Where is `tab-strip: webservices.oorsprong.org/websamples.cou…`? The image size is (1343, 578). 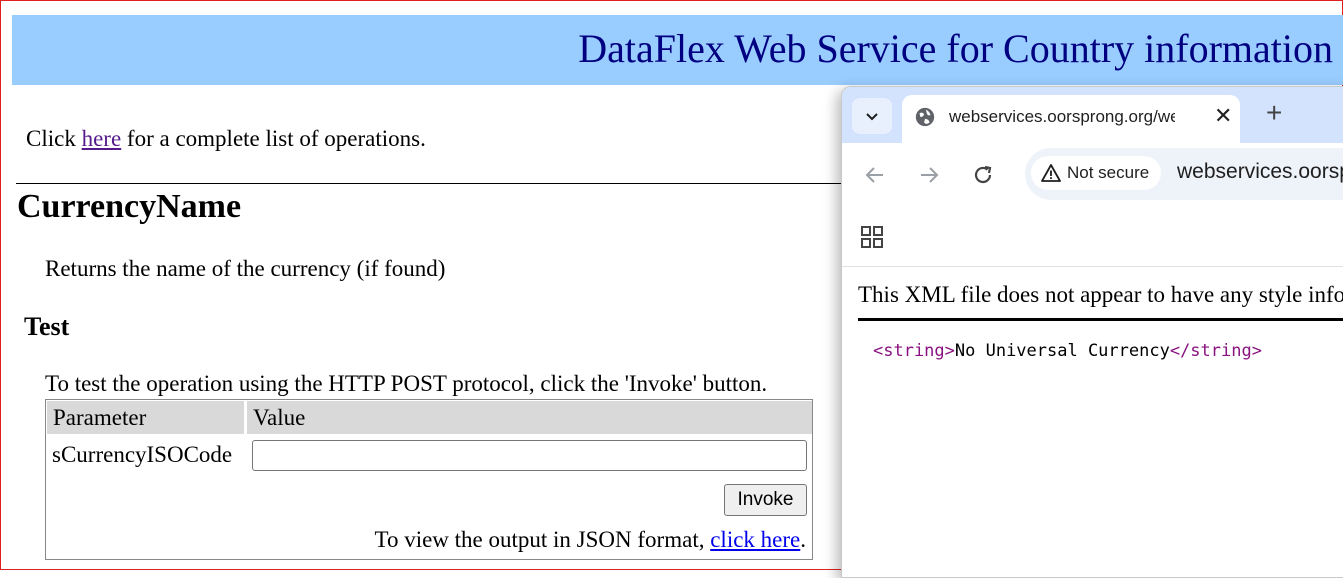 tab-strip: webservices.oorsprong.org/websamples.cou… is located at coordinates (1092, 116).